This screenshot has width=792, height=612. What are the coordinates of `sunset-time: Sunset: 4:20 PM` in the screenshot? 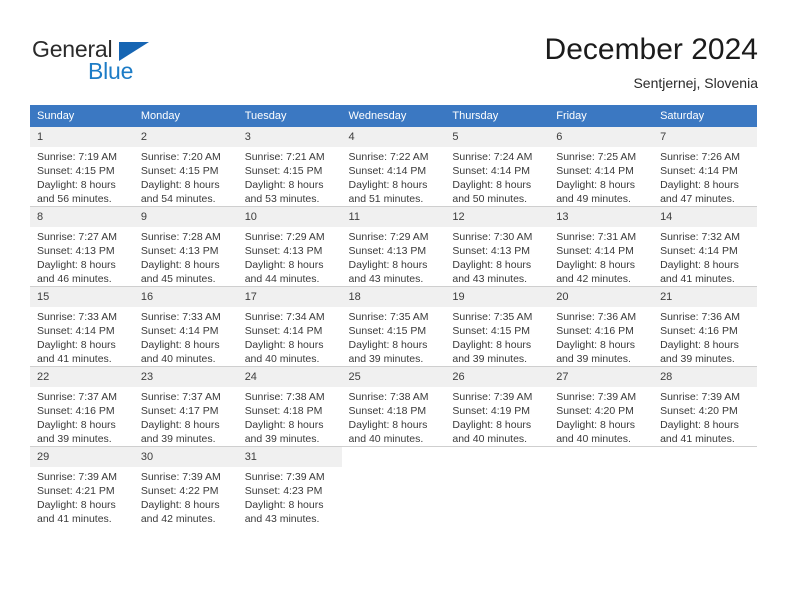 It's located at (699, 411).